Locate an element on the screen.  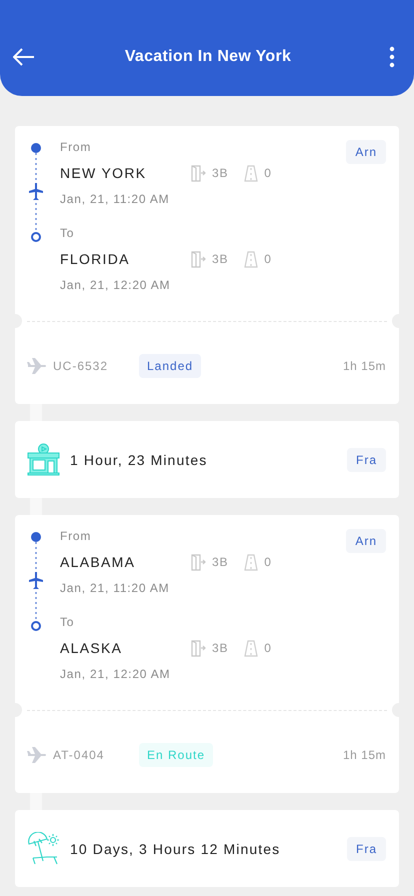
beach-chair-icon is located at coordinates (43, 848).